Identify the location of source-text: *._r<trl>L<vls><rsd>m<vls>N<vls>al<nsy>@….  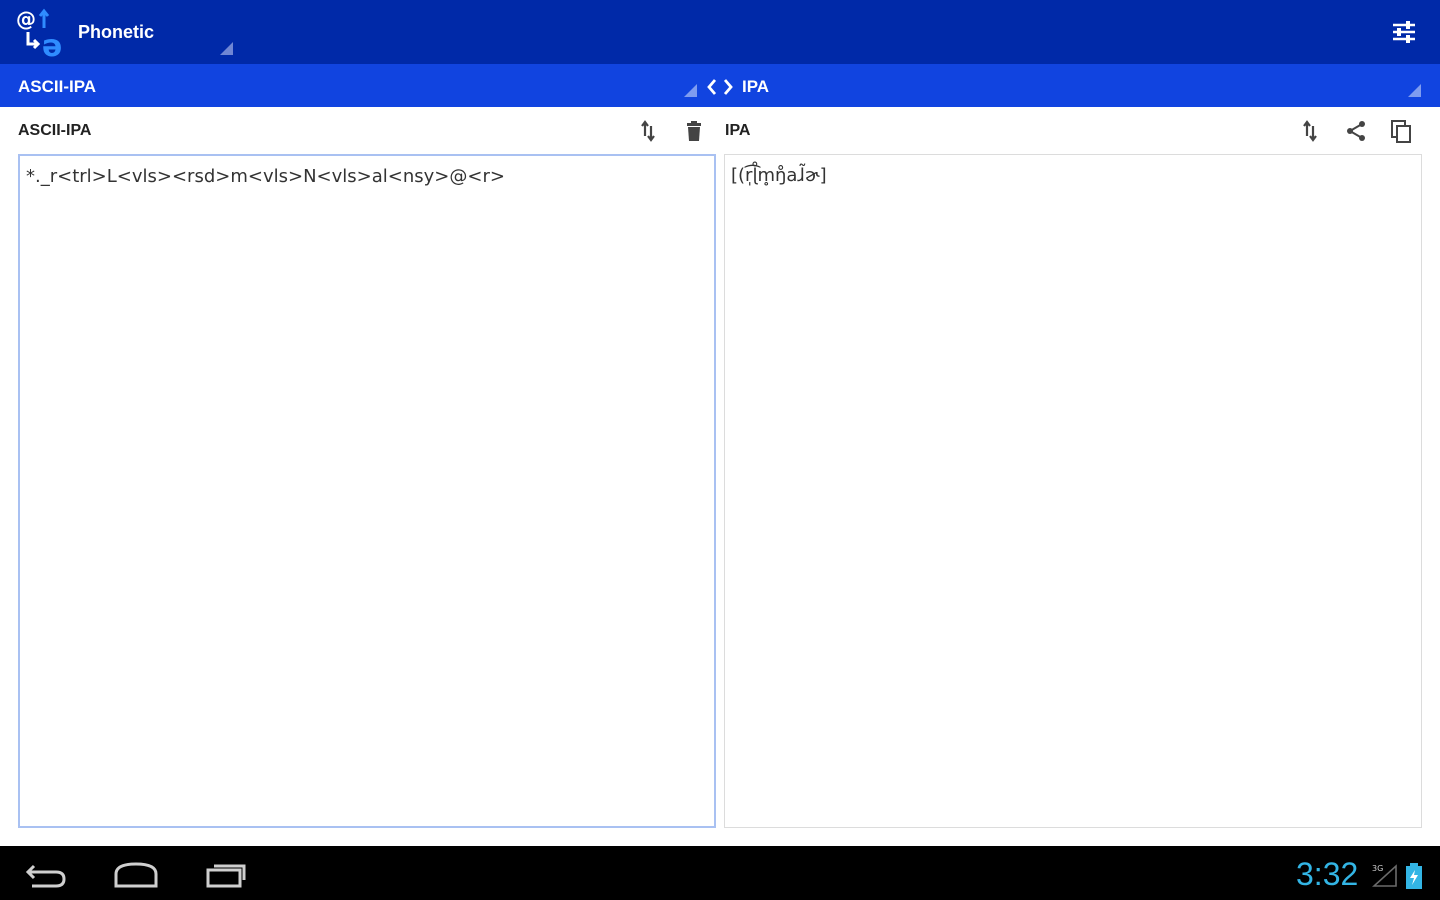
(265, 176).